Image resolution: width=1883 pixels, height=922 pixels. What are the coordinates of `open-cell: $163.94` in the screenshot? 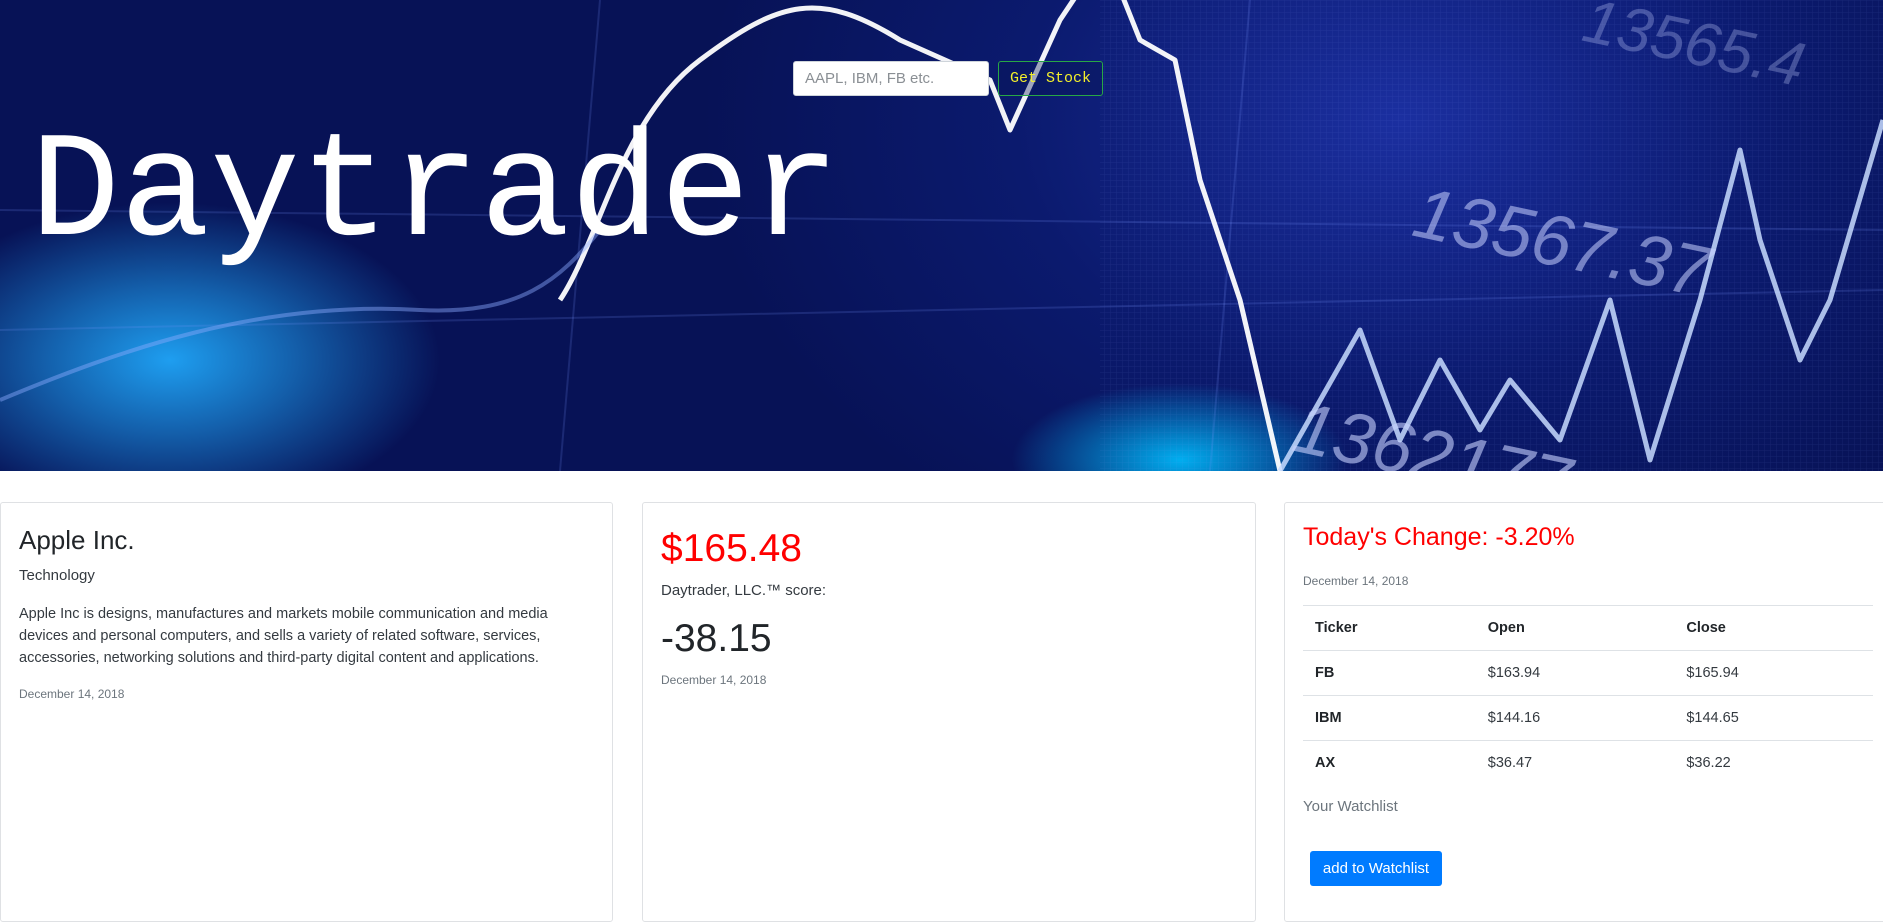 It's located at (1575, 673).